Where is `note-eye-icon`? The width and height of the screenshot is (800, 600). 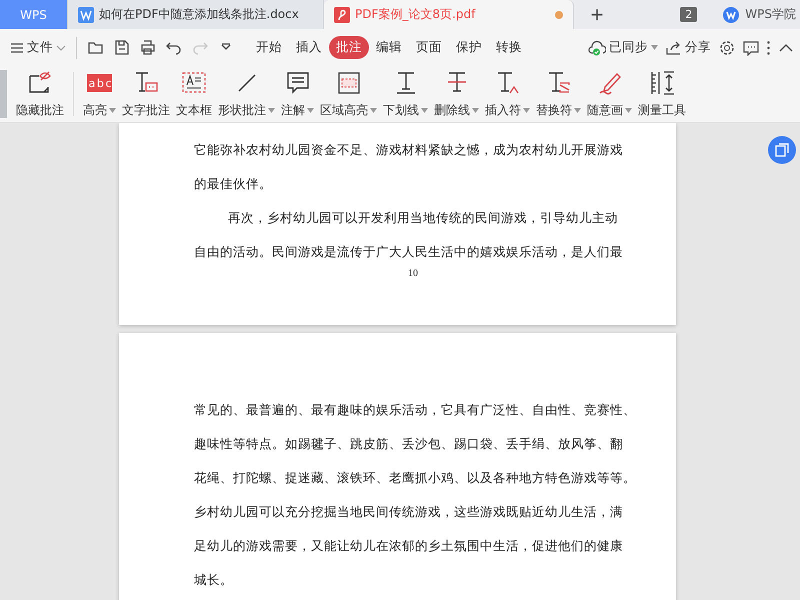 note-eye-icon is located at coordinates (40, 83).